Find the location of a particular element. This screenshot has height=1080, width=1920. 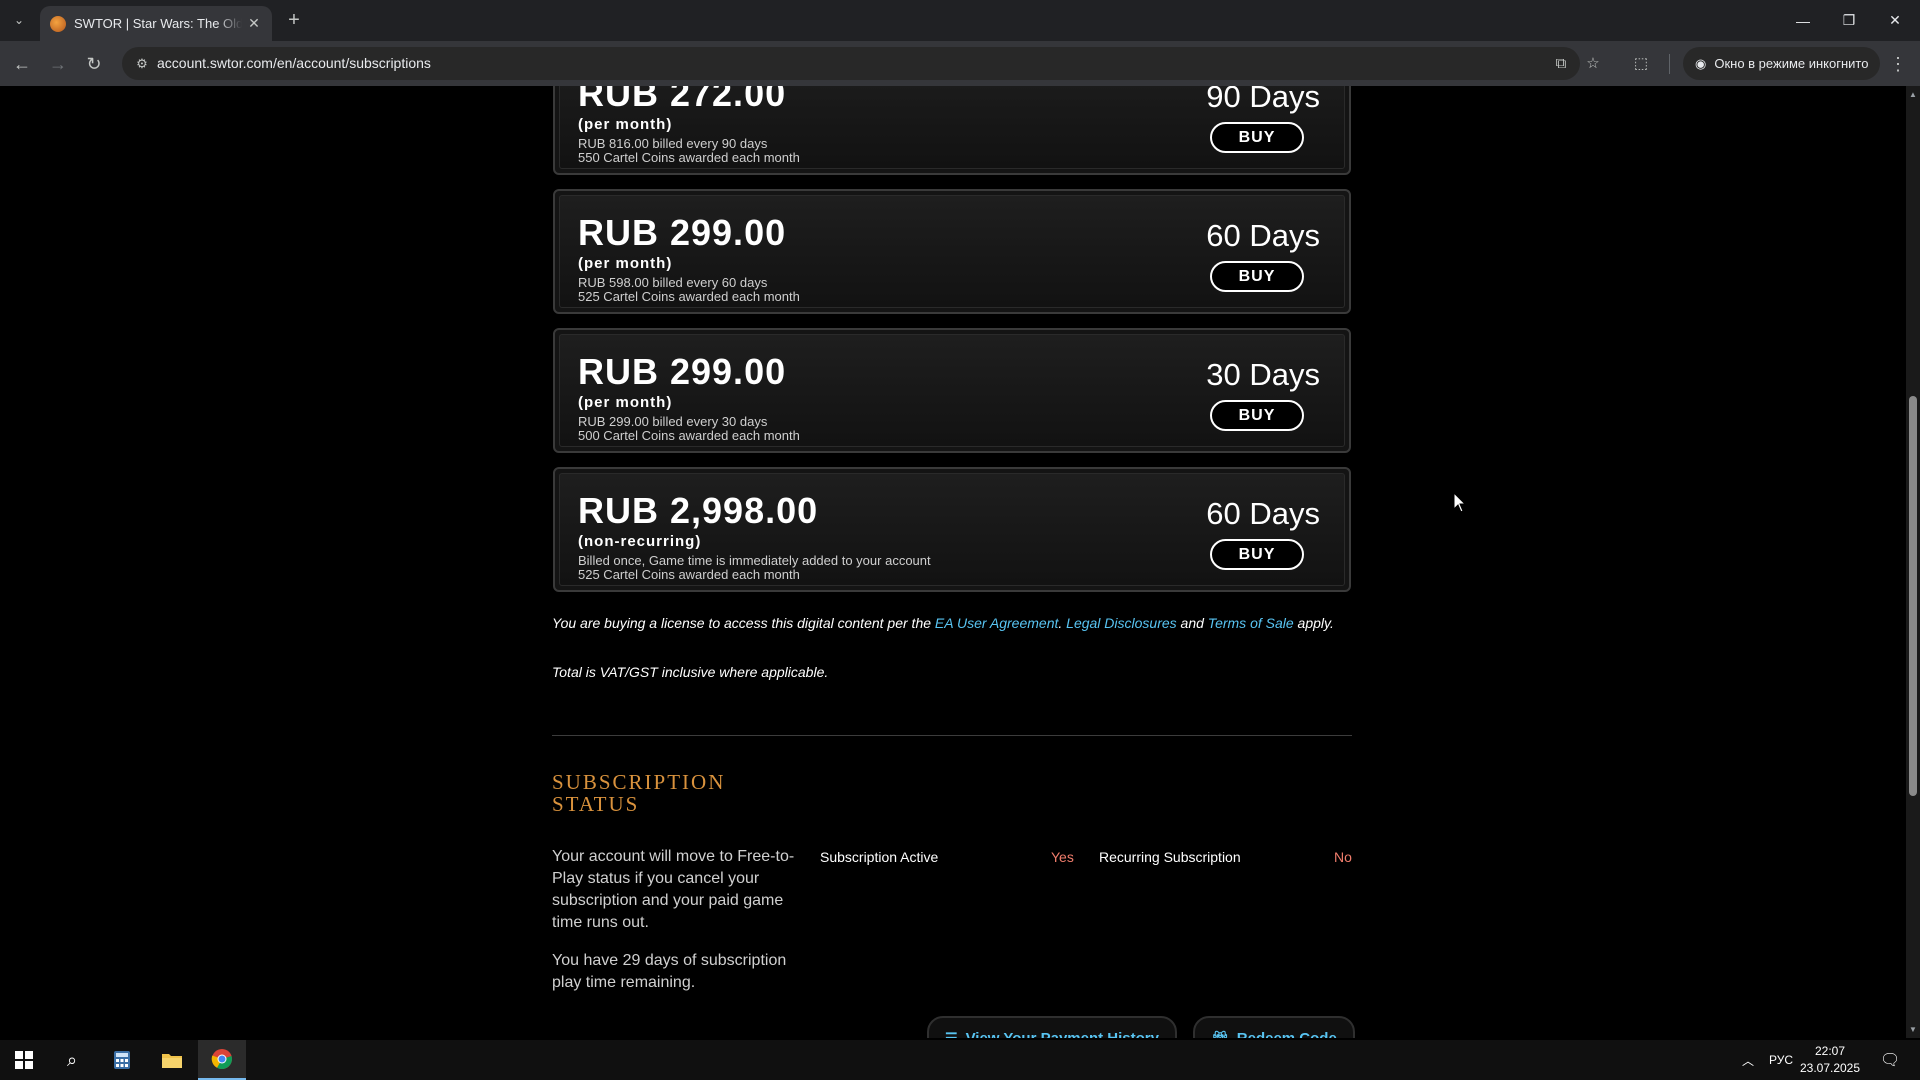

extensions-icon: ⬚ is located at coordinates (1641, 64).